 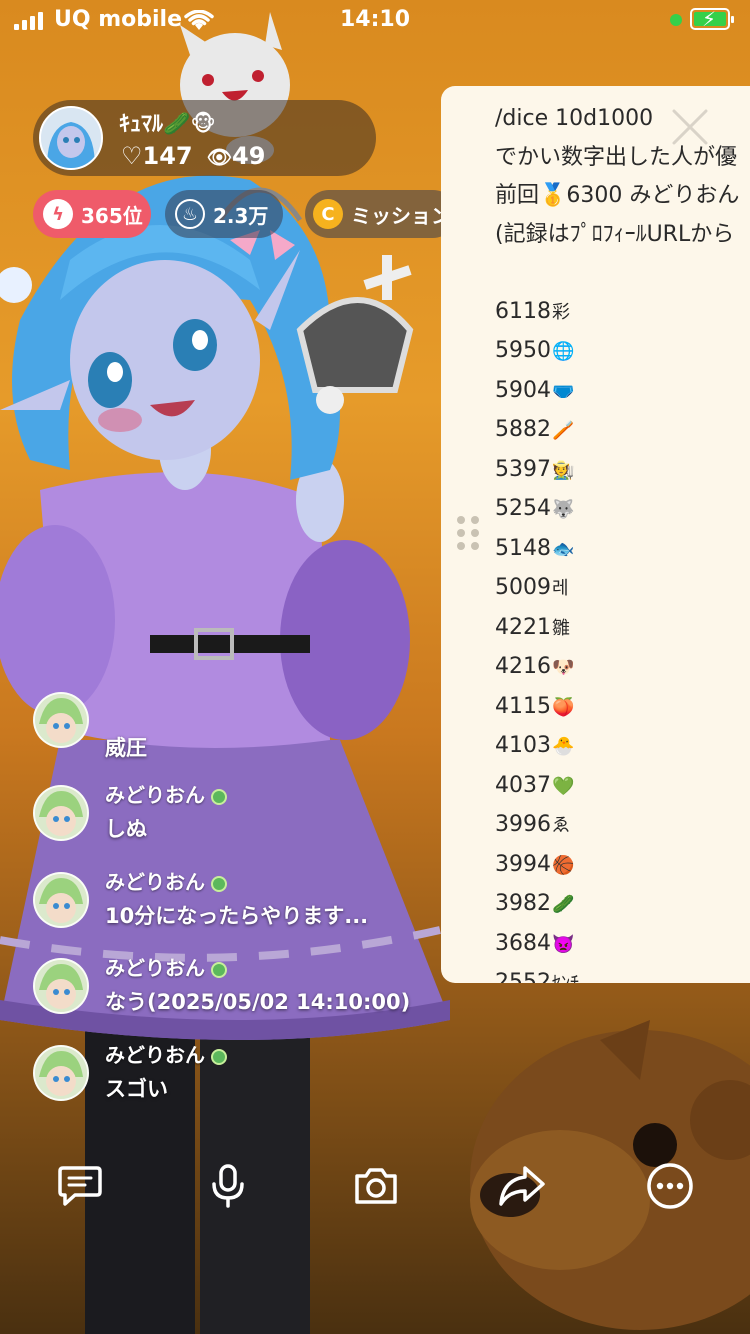 What do you see at coordinates (523, 824) in the screenshot?
I see `score-value: 3996` at bounding box center [523, 824].